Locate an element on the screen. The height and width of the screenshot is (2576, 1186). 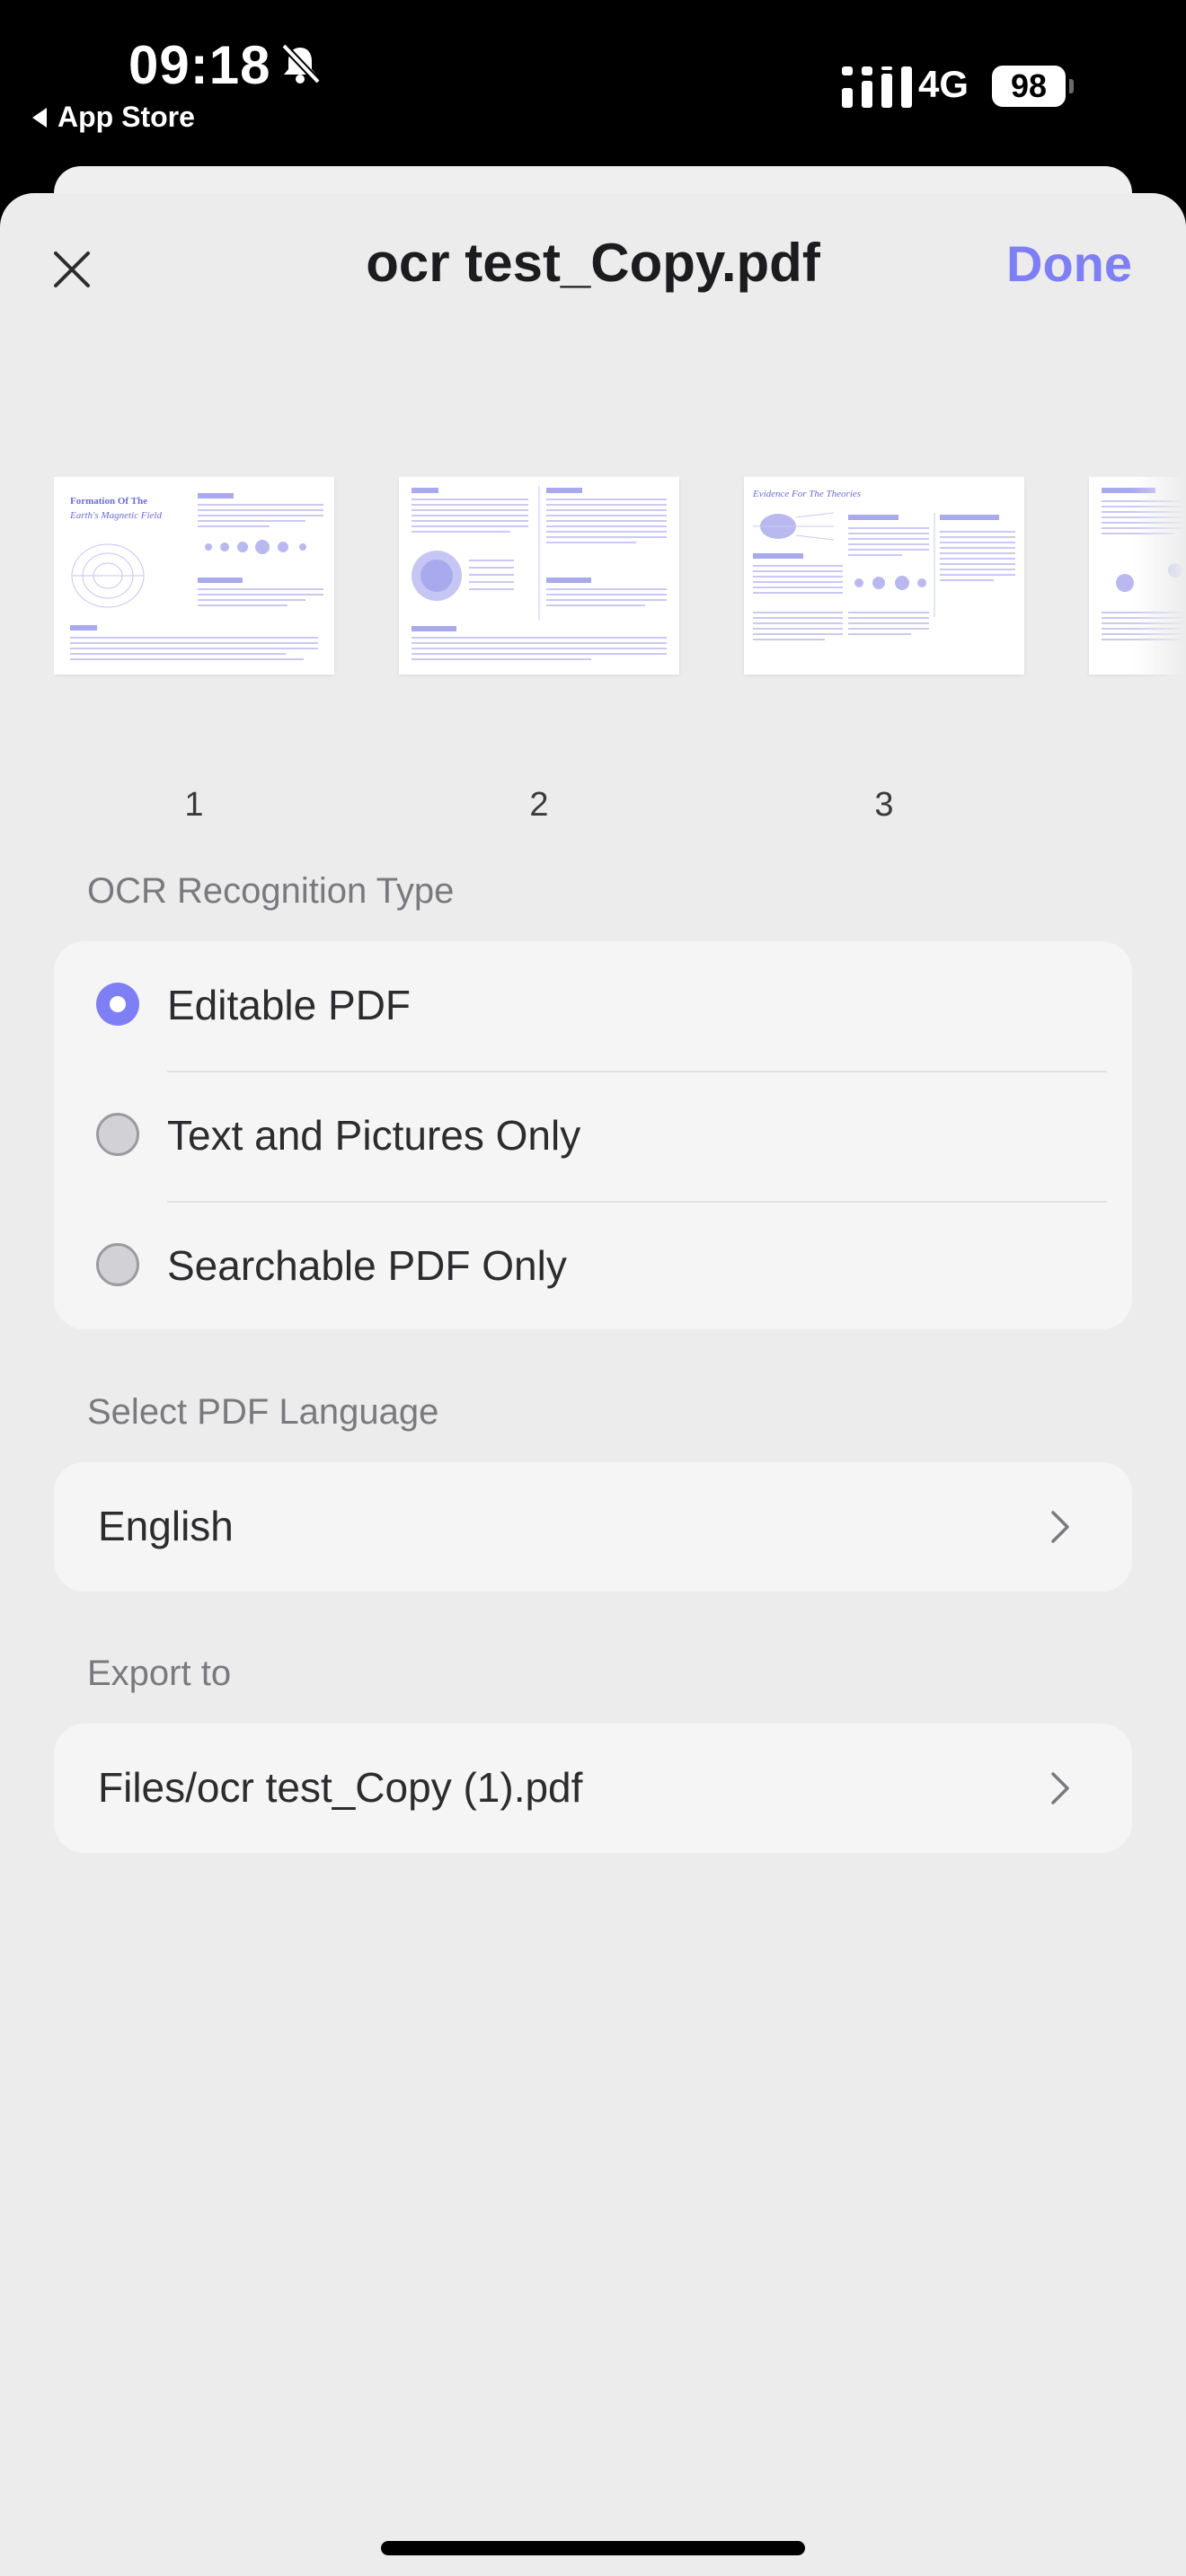
ocr-option-editable-pdf: Editable PDF is located at coordinates (593, 1006).